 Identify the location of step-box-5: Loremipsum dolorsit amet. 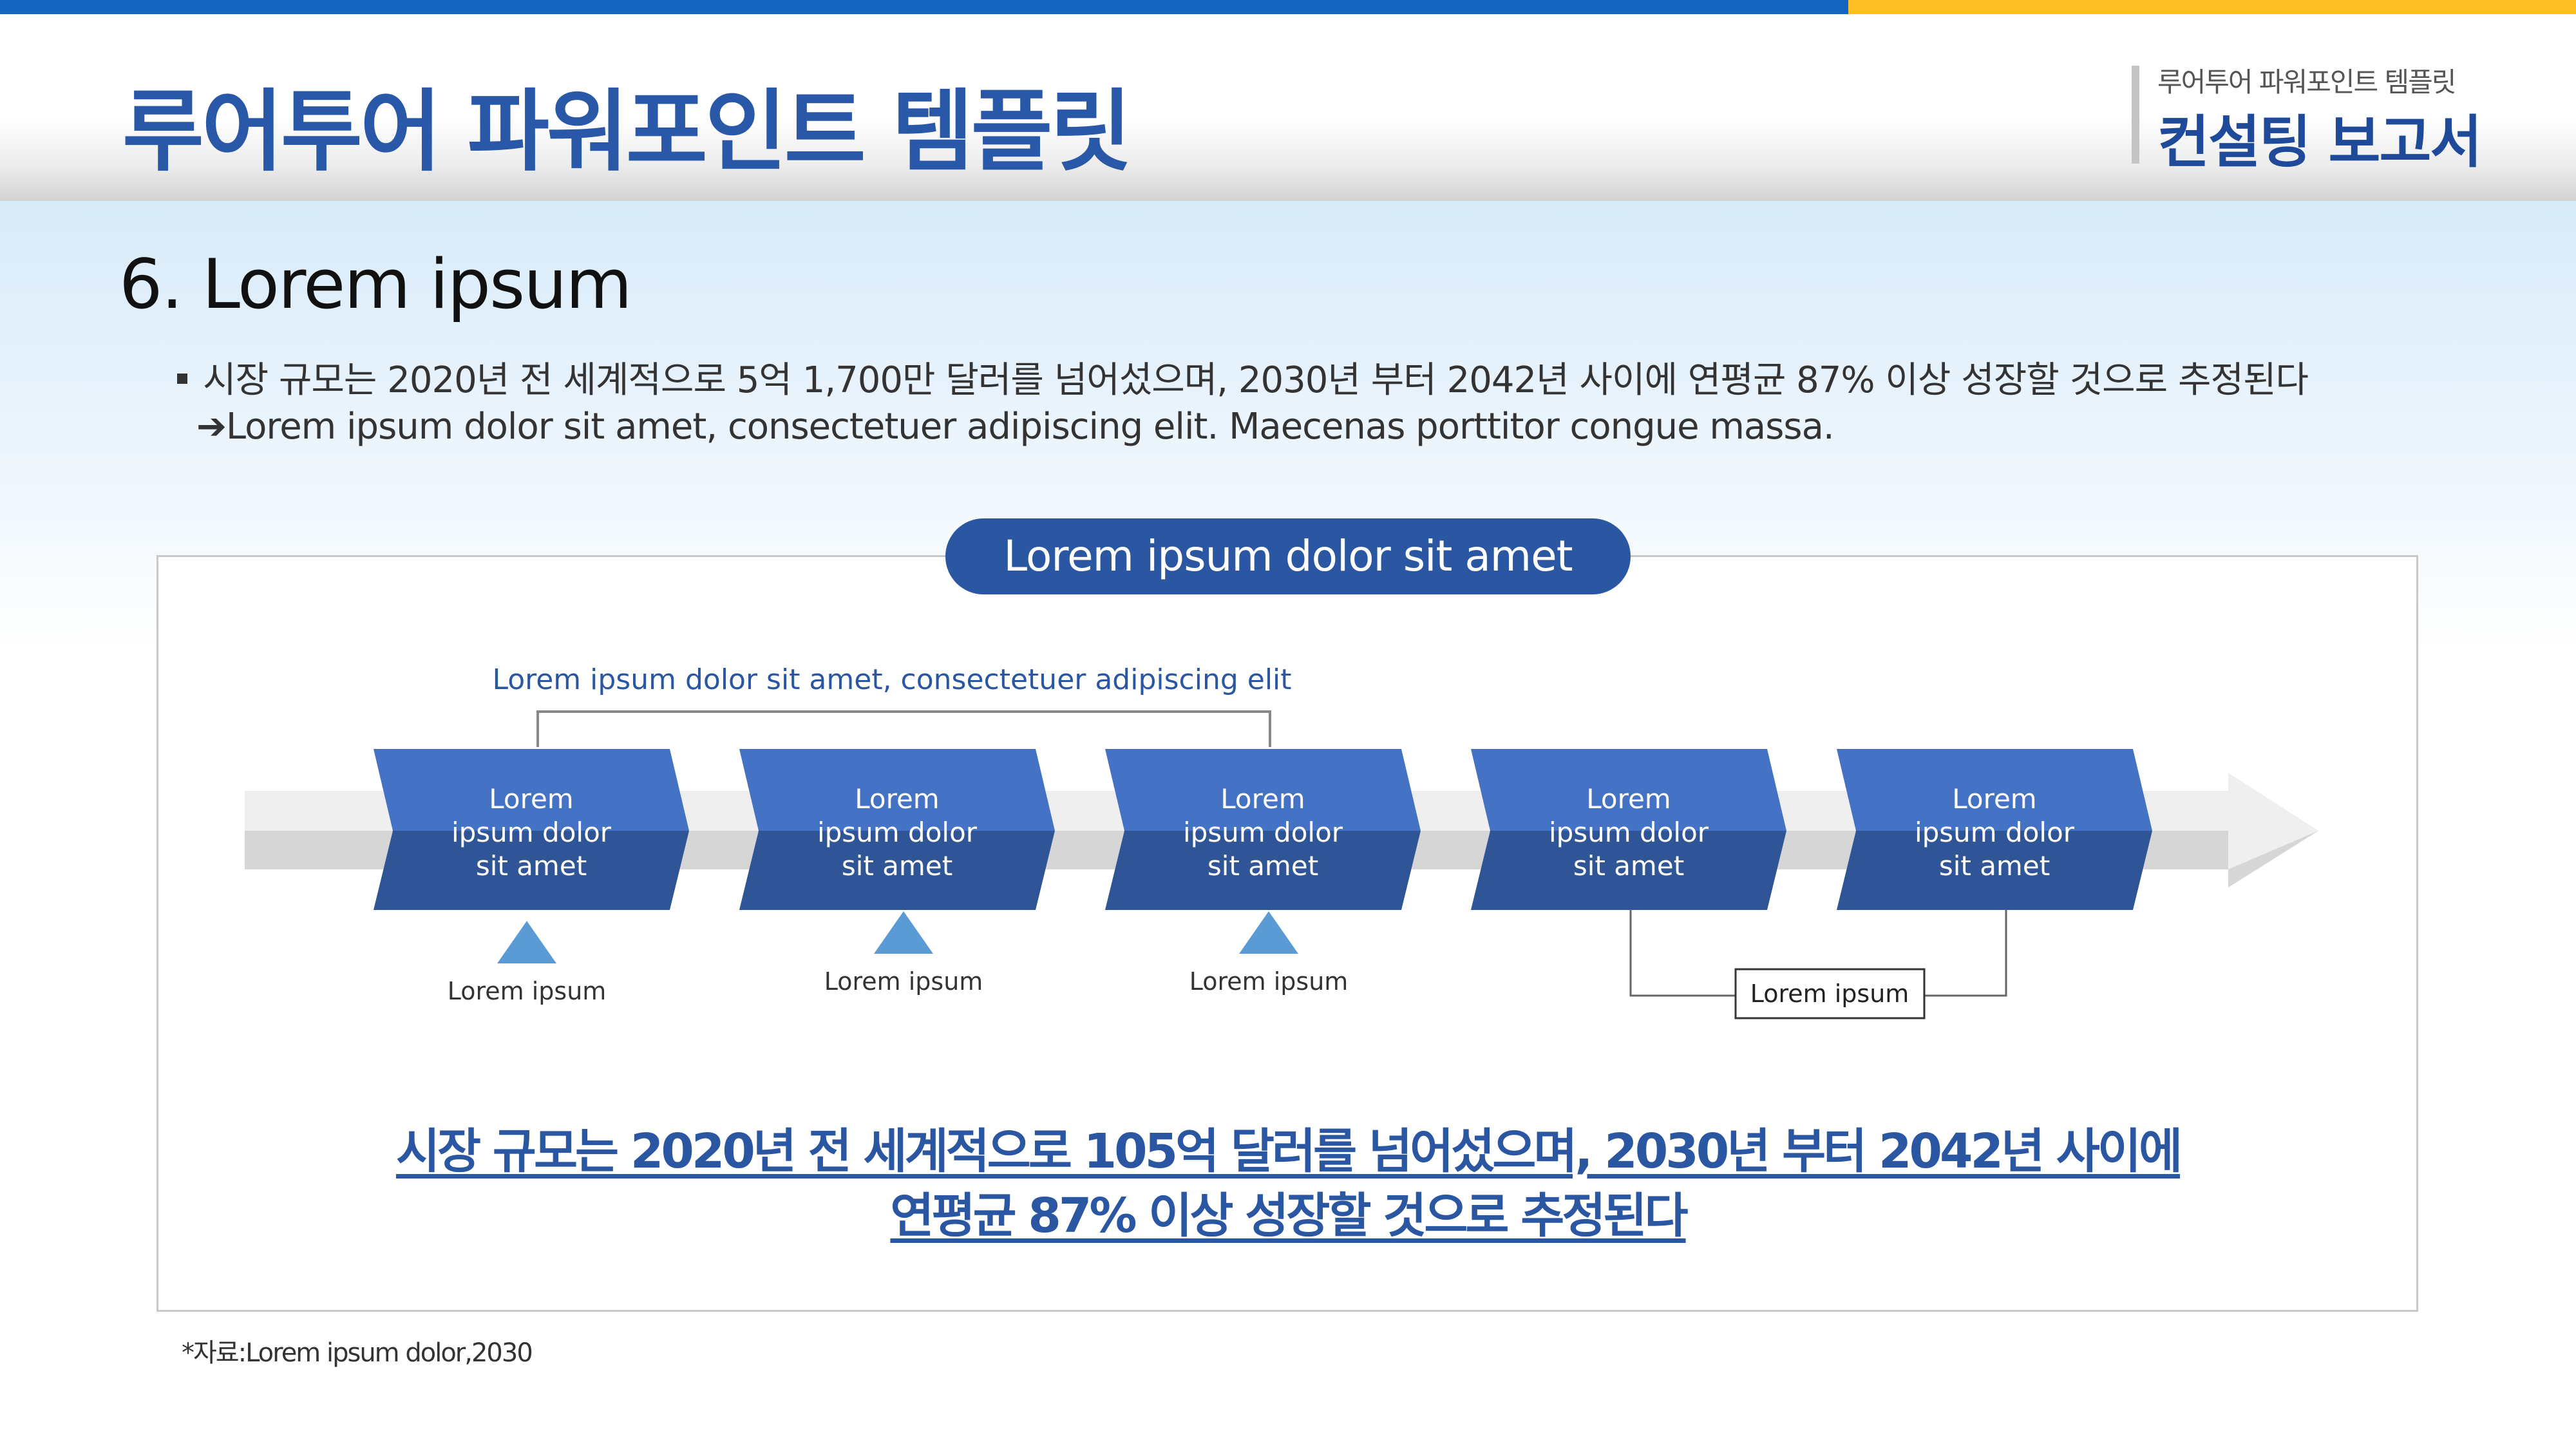
(1995, 829).